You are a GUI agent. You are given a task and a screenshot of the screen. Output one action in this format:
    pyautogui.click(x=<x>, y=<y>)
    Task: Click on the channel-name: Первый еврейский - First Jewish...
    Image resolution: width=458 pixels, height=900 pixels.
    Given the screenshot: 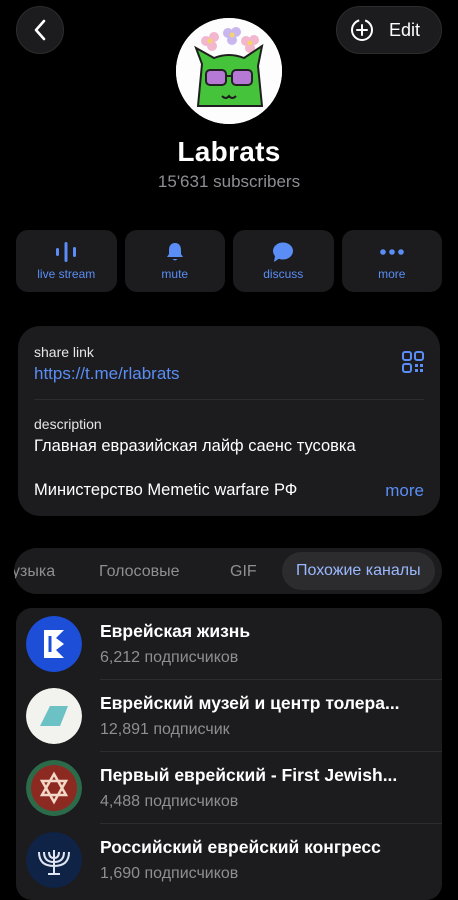 What is the action you would take?
    pyautogui.click(x=249, y=775)
    